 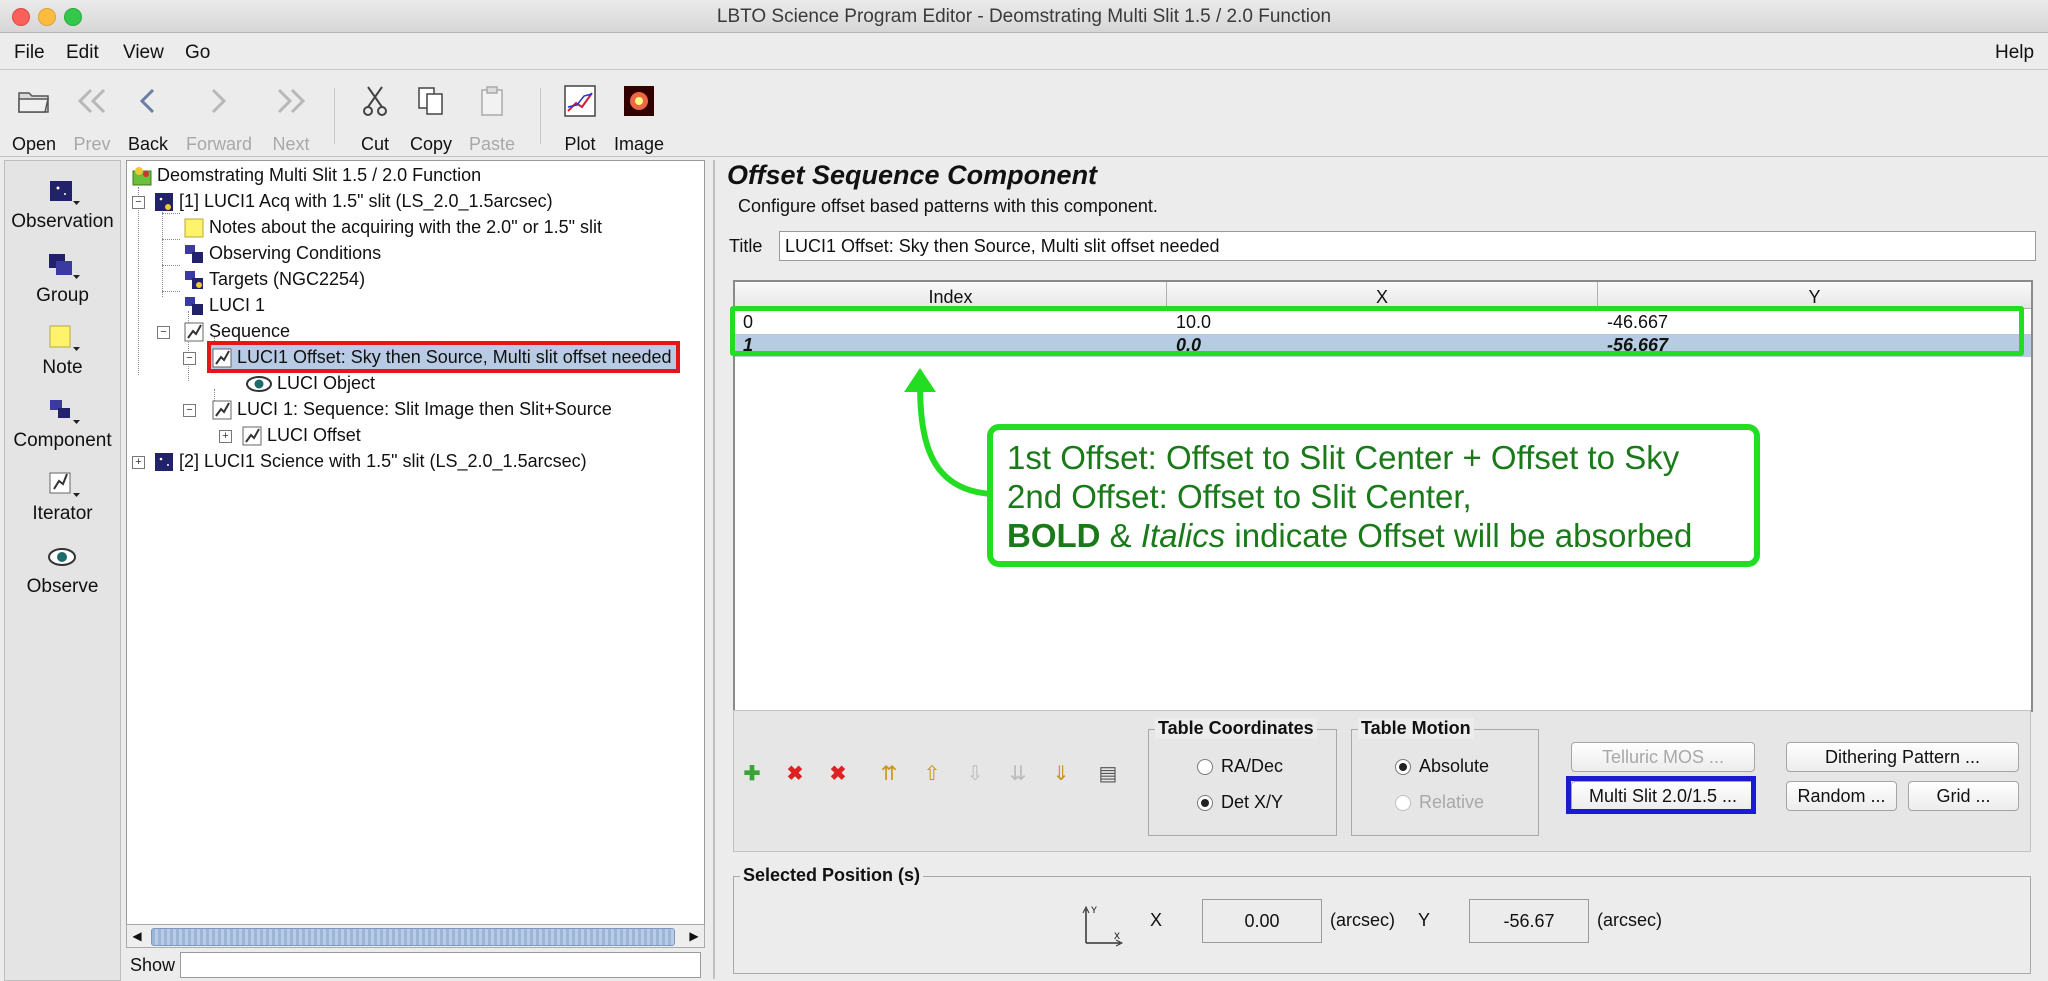 I want to click on radio-relative-circle, so click(x=1403, y=803).